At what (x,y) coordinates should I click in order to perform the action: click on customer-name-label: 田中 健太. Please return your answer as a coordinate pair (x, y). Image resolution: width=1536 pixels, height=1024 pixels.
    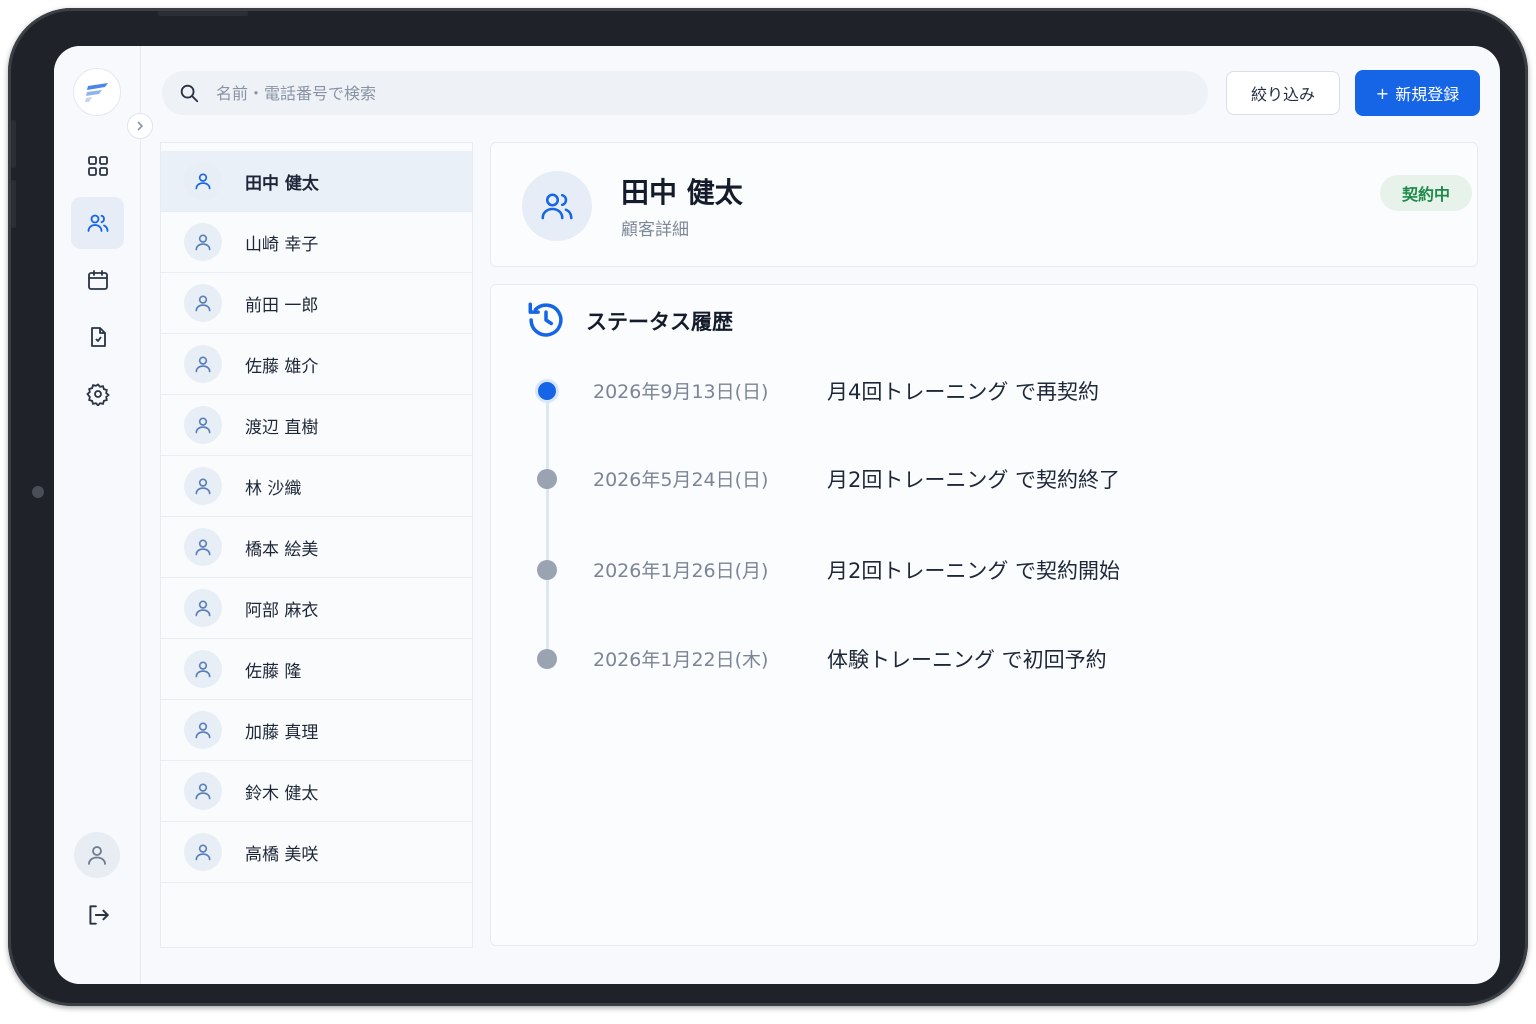
    Looking at the image, I should click on (282, 183).